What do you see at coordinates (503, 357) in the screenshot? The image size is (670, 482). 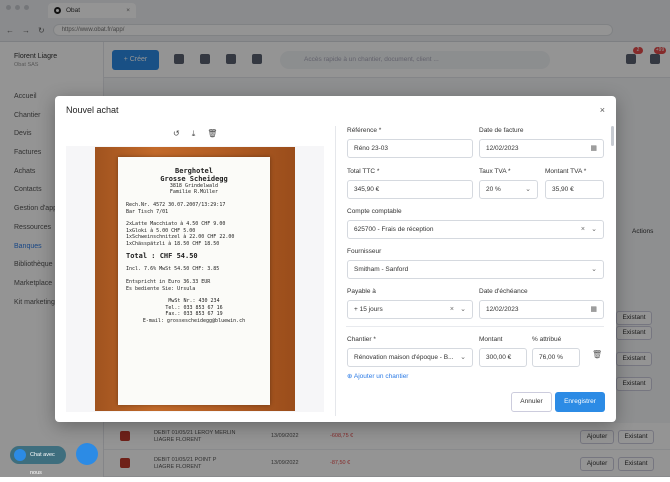 I see `amount-field: 300,00 €` at bounding box center [503, 357].